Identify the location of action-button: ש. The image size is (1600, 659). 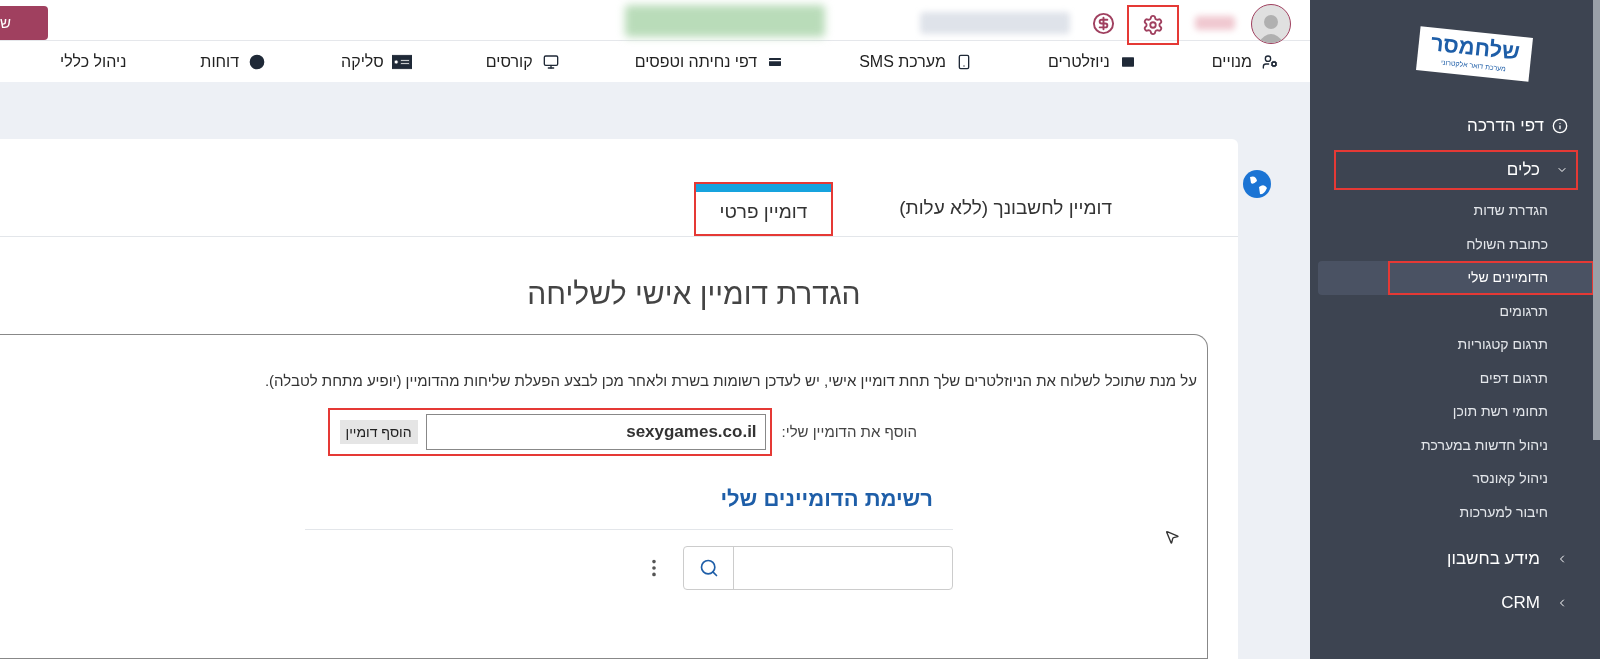
(24, 23).